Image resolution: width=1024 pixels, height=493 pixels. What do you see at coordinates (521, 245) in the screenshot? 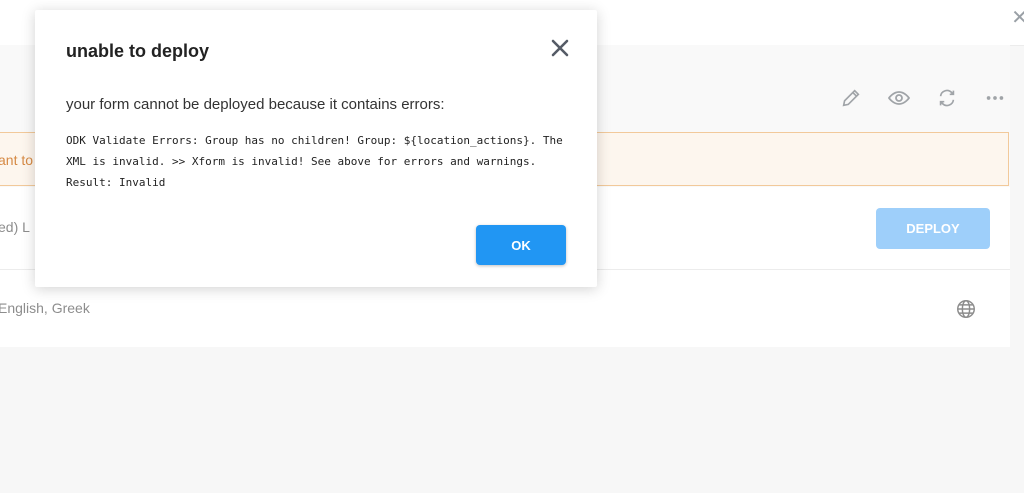
I see `ok-button: OK` at bounding box center [521, 245].